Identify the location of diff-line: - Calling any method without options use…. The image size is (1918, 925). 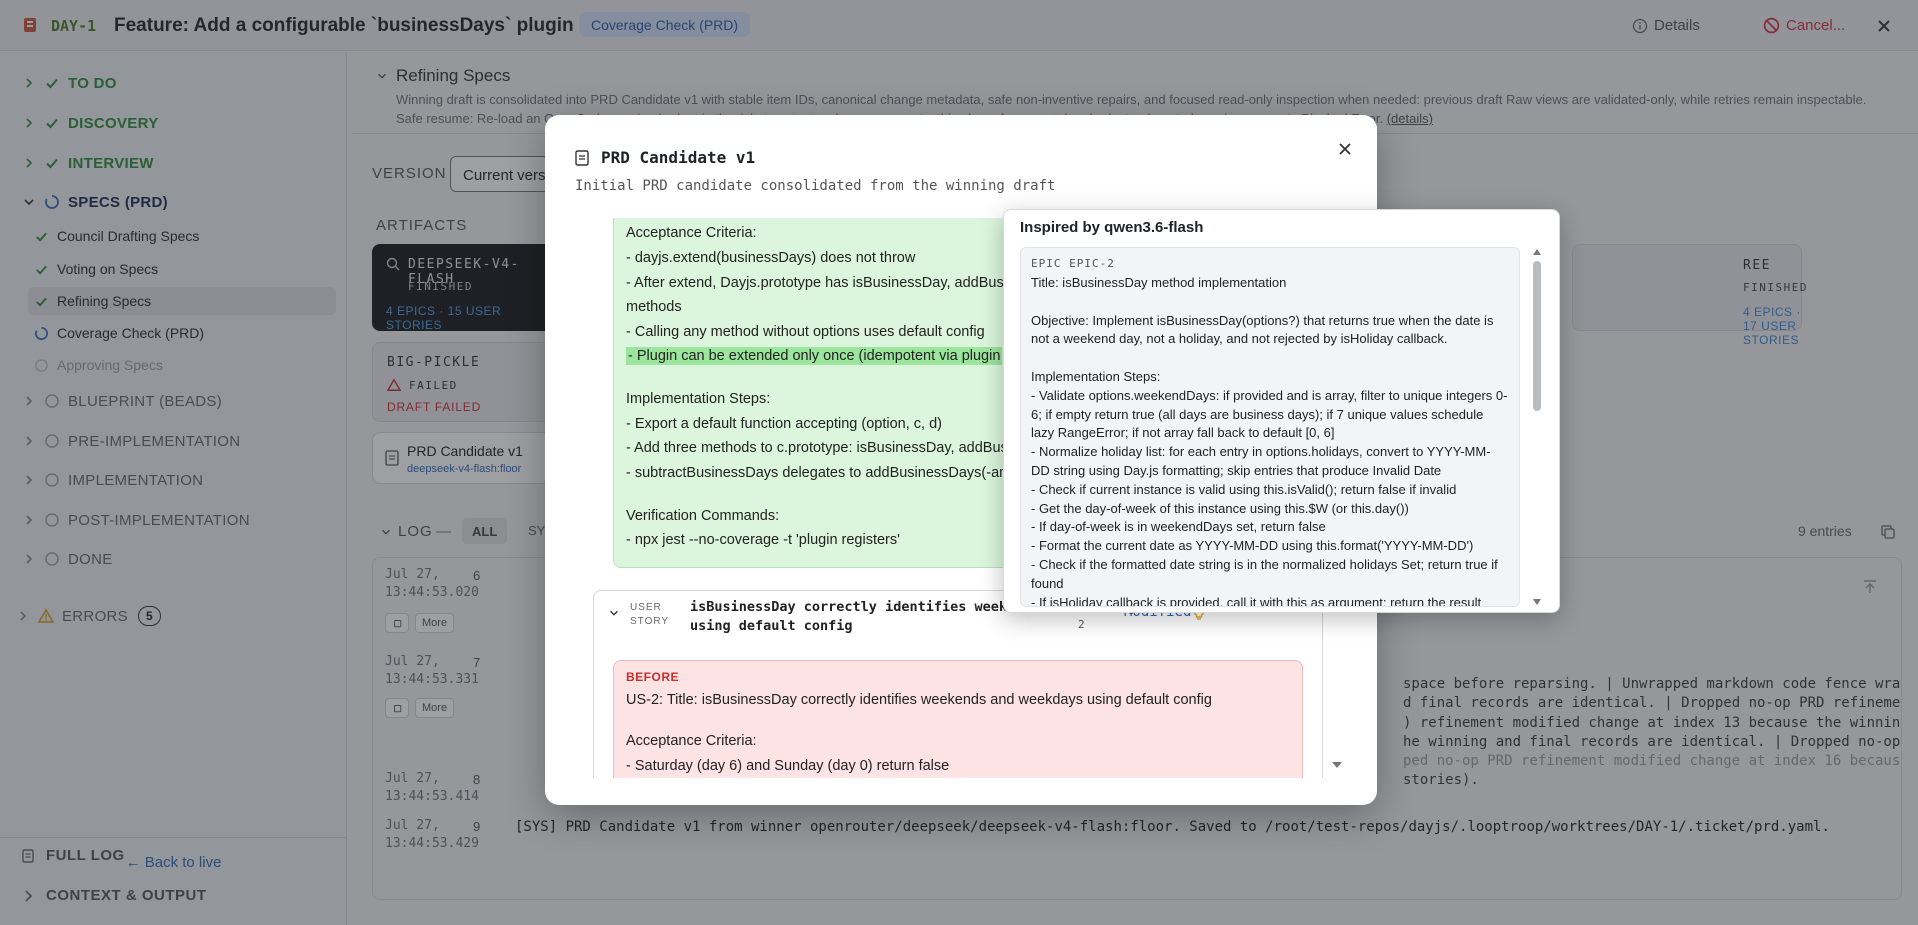
(805, 332).